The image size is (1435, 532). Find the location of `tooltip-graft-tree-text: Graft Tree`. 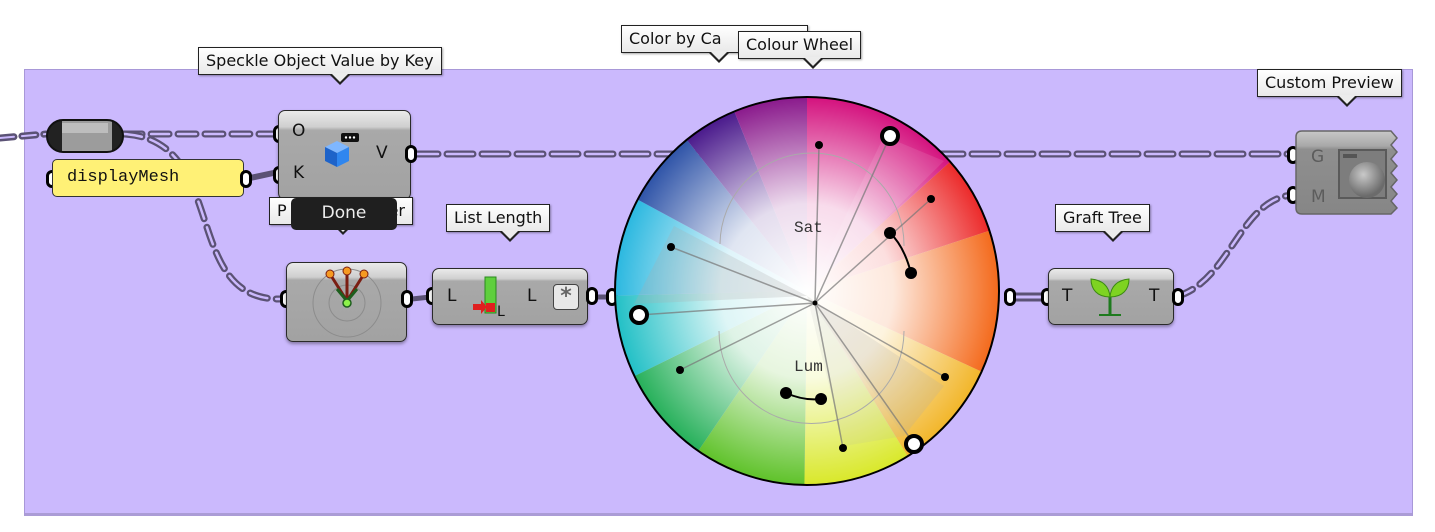

tooltip-graft-tree-text: Graft Tree is located at coordinates (1102, 217).